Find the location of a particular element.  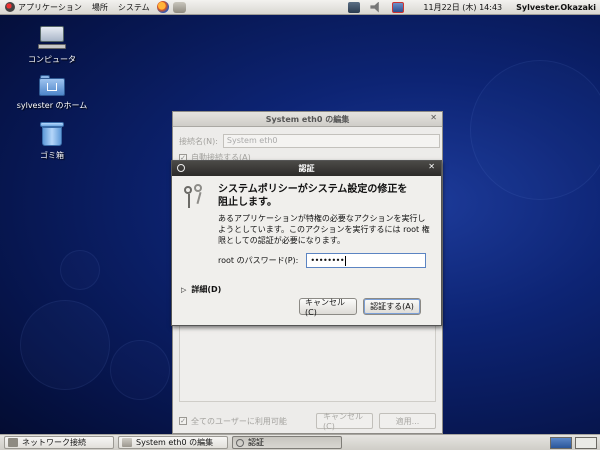

conn-name-field: System eth0 is located at coordinates (331, 141).